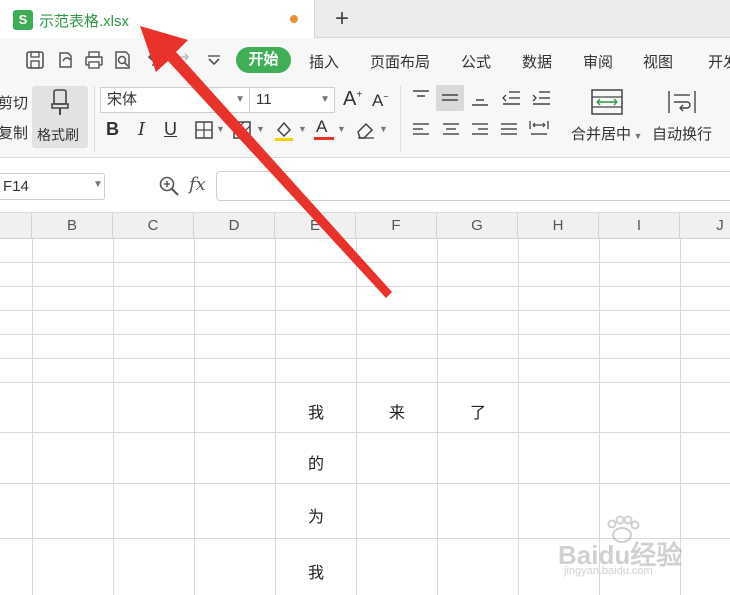 The width and height of the screenshot is (730, 595). Describe the element at coordinates (607, 102) in the screenshot. I see `merge-cells-icon` at that location.